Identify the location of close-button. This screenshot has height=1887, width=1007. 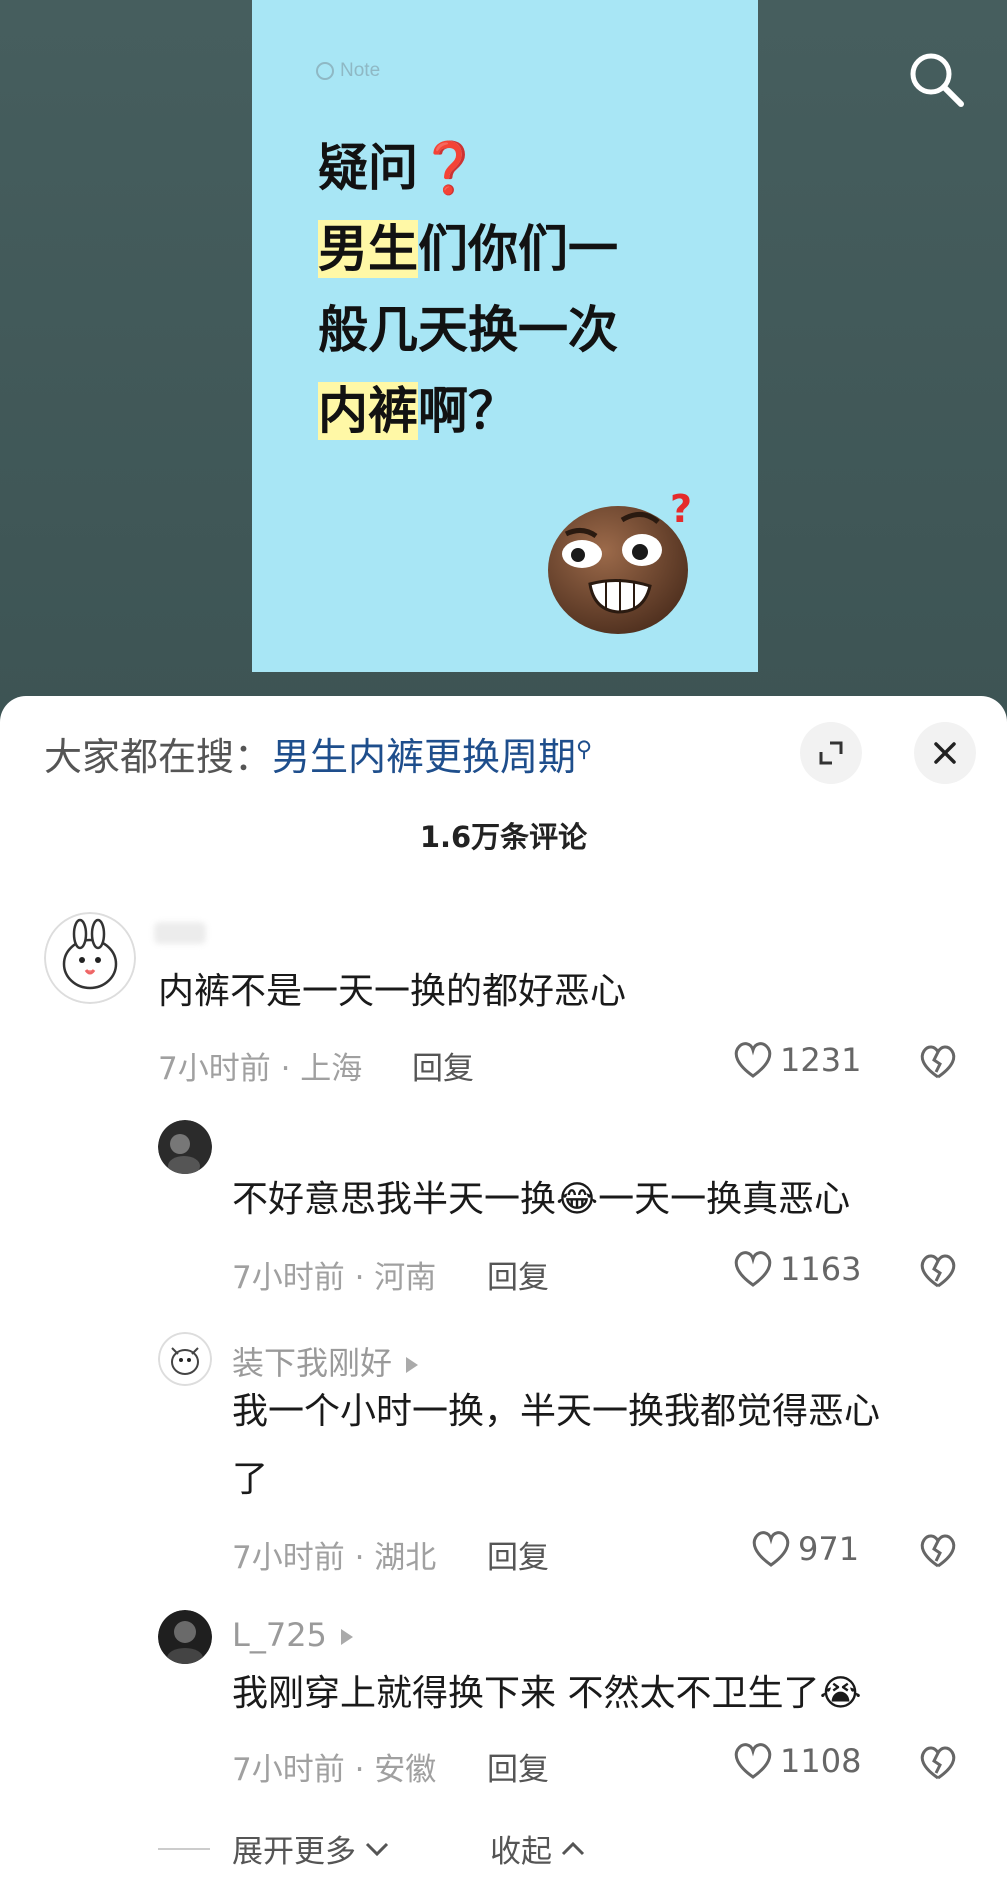
(945, 753).